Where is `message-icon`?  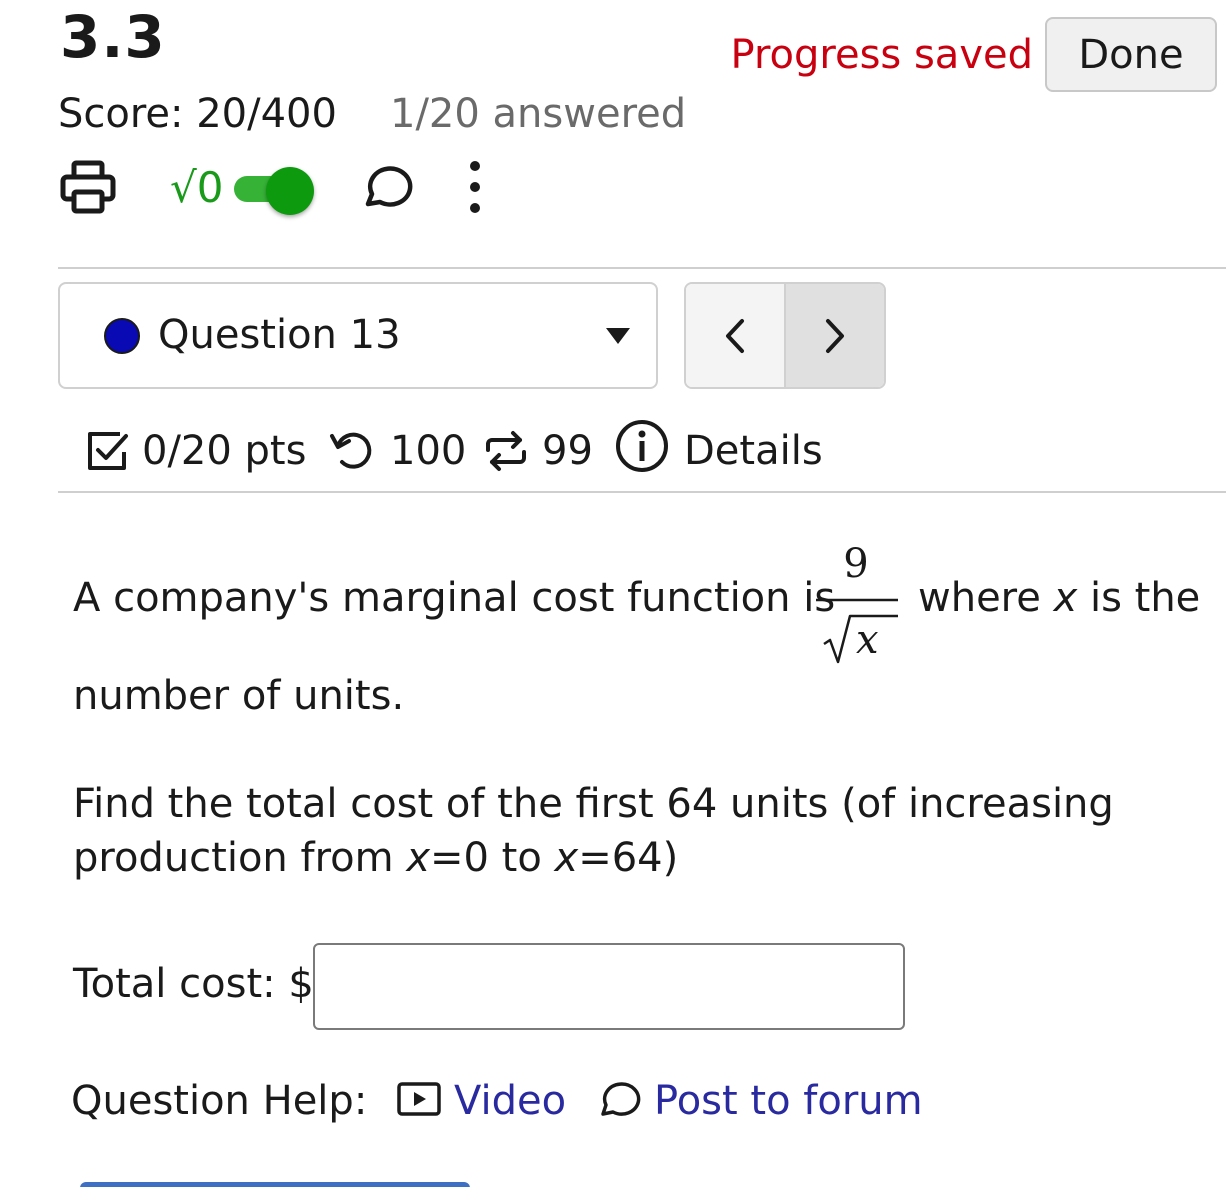 message-icon is located at coordinates (386, 188).